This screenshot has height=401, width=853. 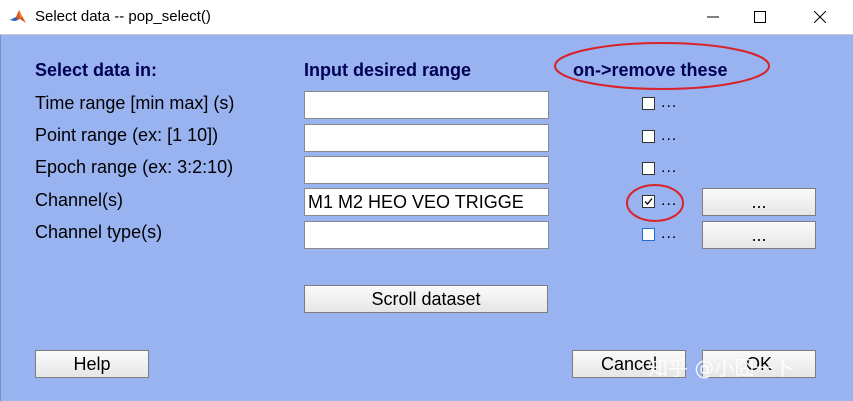 I want to click on annotation-overlay, so click(x=662, y=132).